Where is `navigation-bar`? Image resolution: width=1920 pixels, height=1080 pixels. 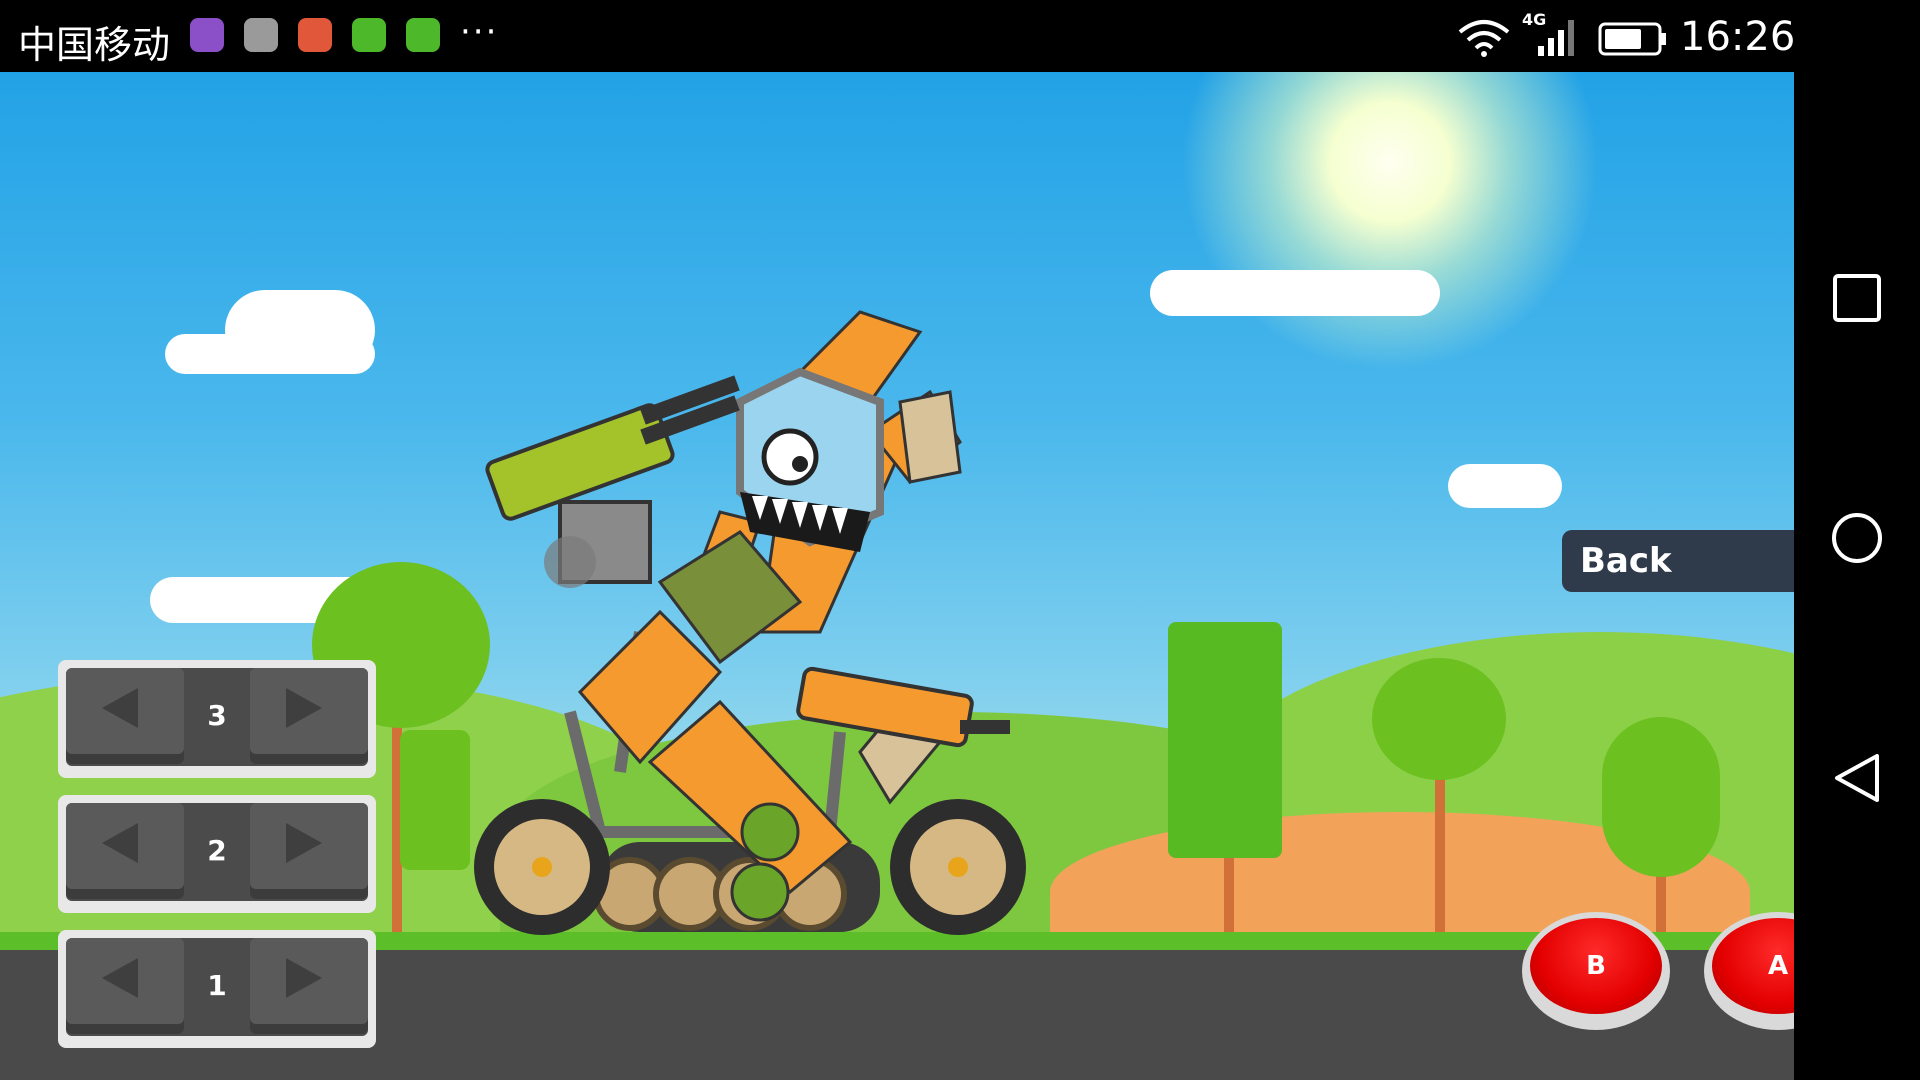
navigation-bar is located at coordinates (1857, 576).